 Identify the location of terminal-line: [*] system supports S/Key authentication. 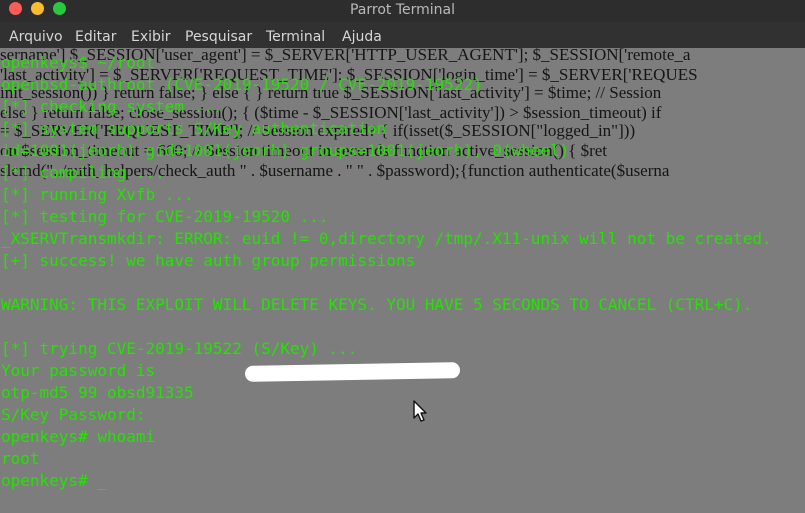
(194, 128).